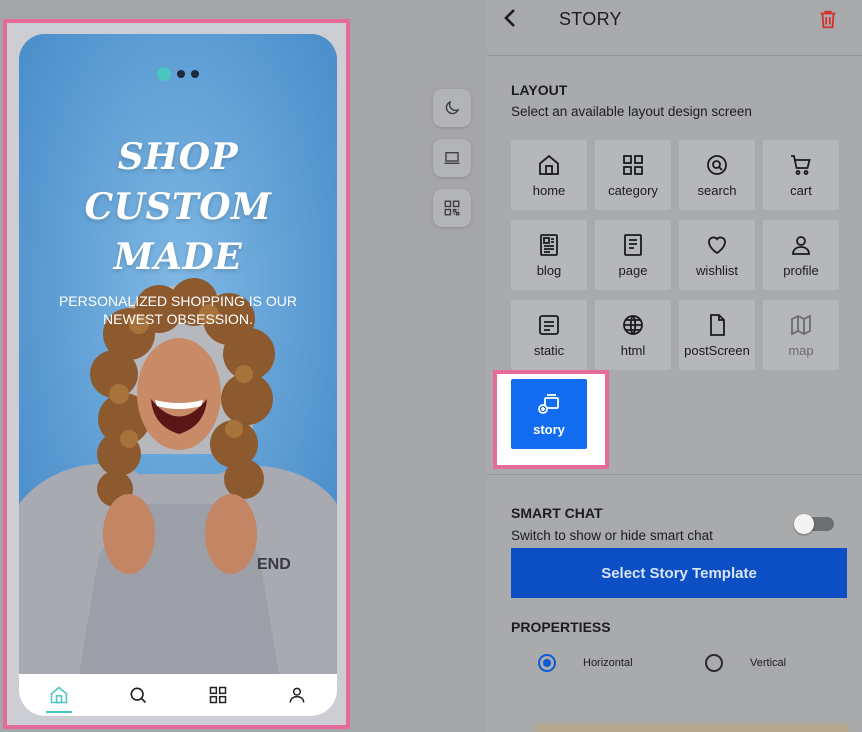 This screenshot has height=732, width=862. Describe the element at coordinates (717, 255) in the screenshot. I see `layout-tile-wishlist: wishlist` at that location.